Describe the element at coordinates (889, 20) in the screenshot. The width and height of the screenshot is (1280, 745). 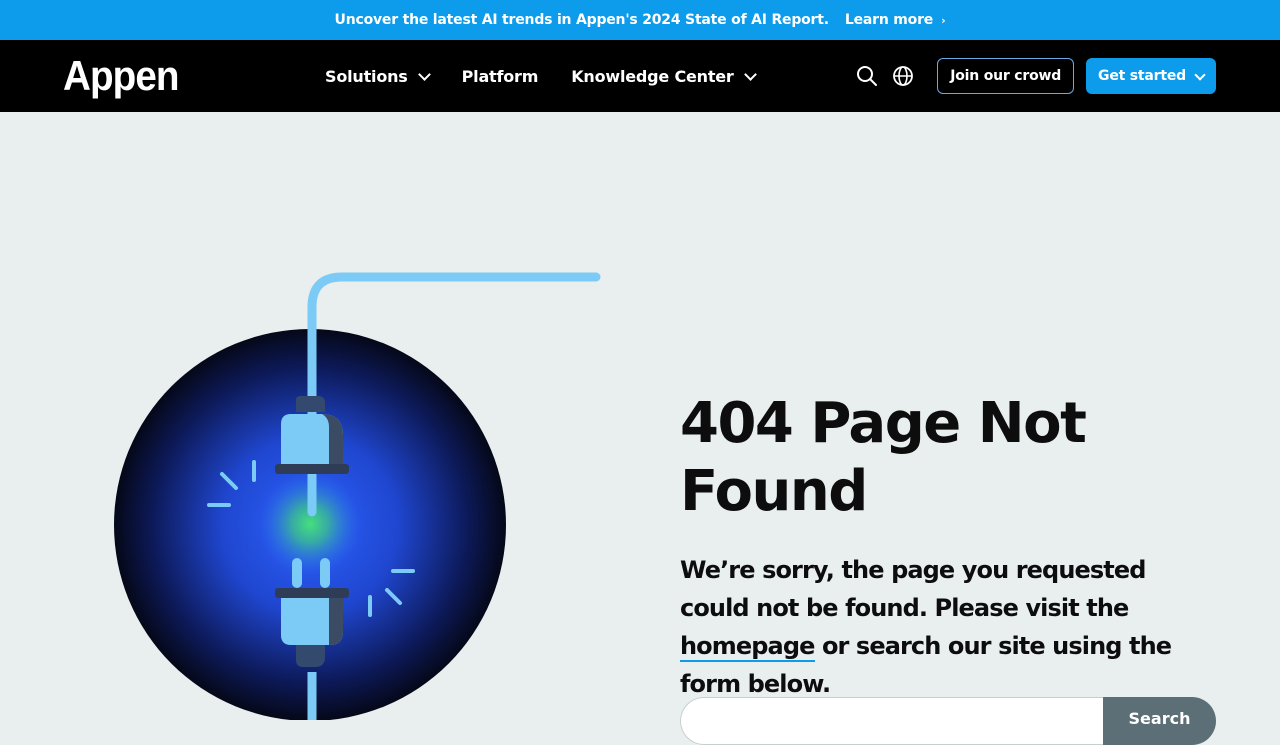
I see `learn-more-label: Learn more` at that location.